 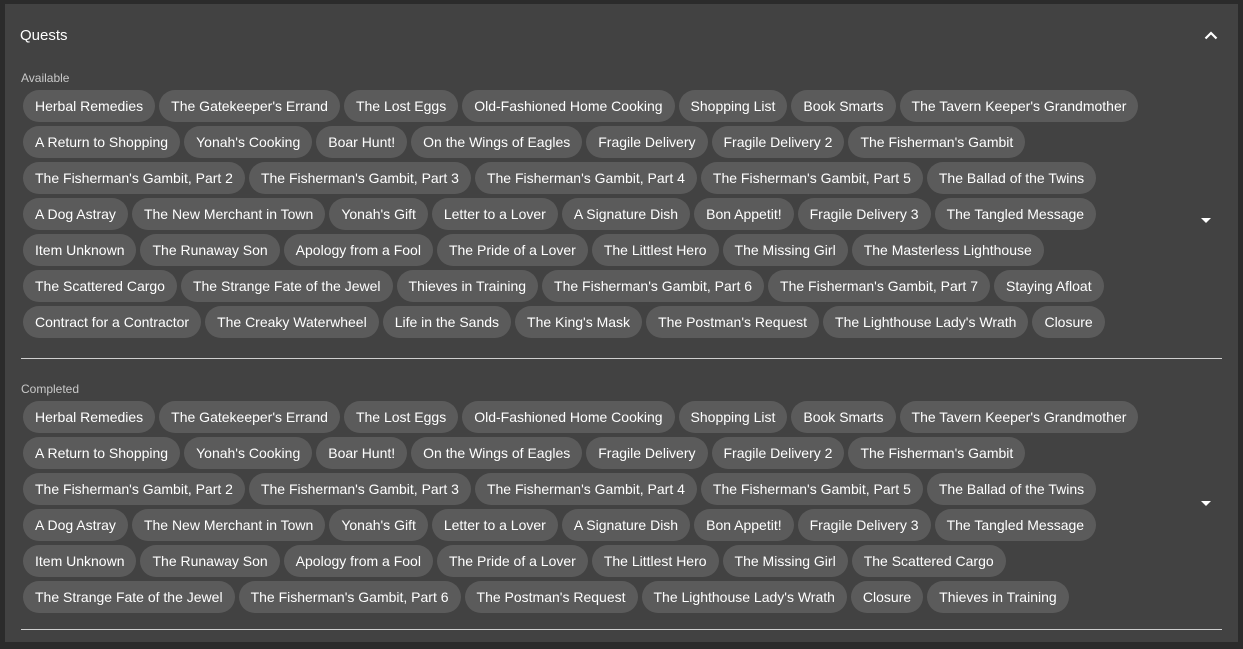 I want to click on quests-panel-header: Quests, so click(x=621, y=35).